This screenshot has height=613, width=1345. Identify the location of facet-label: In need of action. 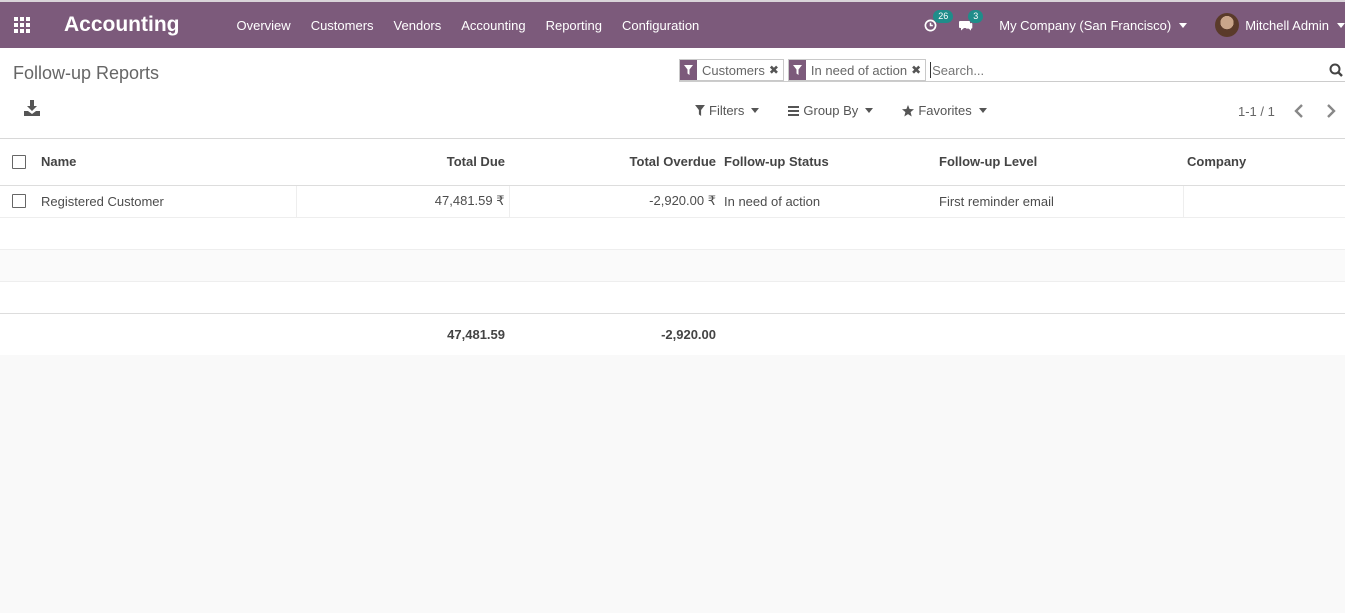
(859, 70).